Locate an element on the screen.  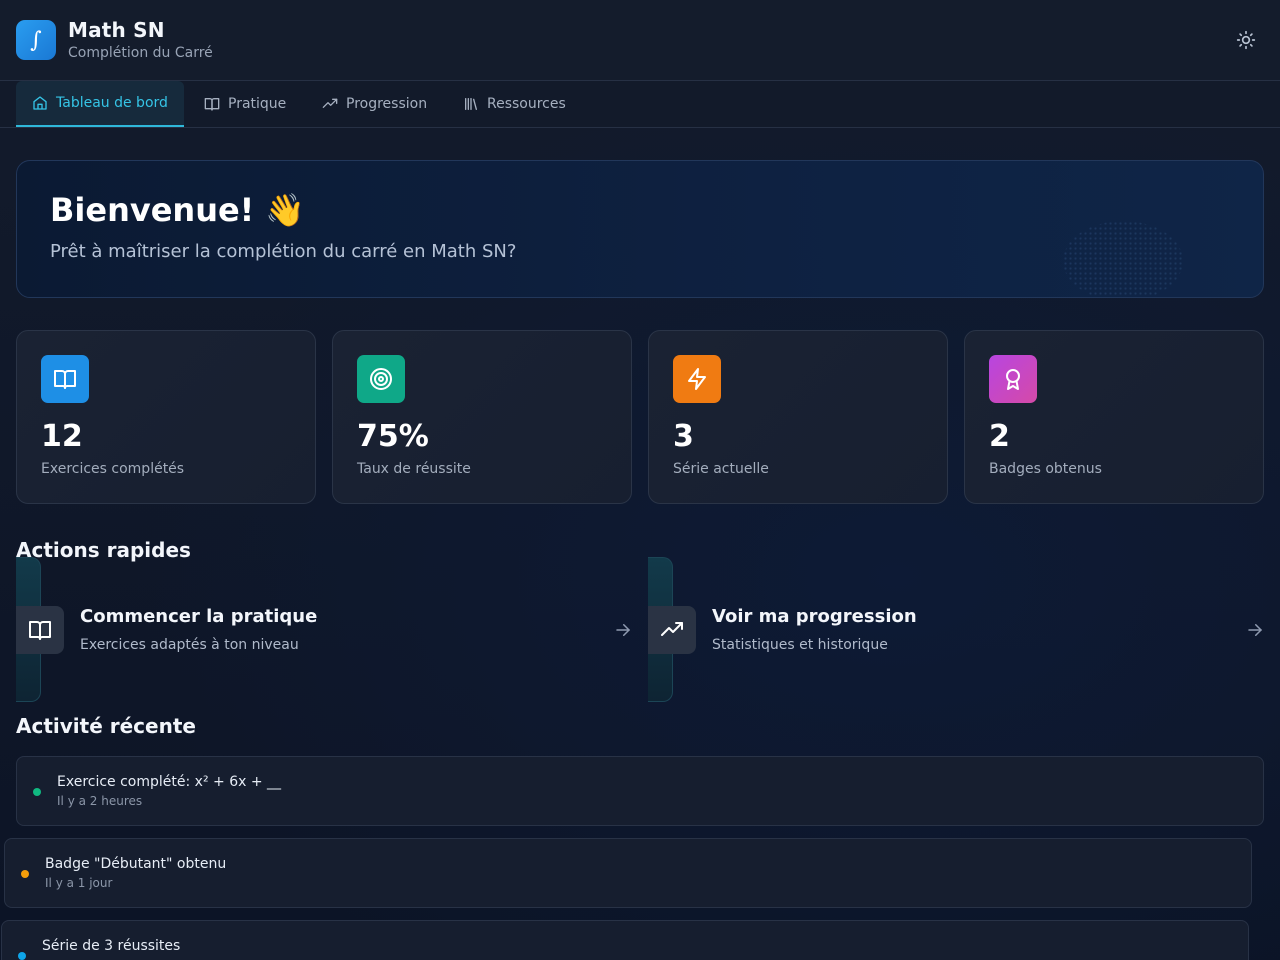
award-icon is located at coordinates (1013, 379).